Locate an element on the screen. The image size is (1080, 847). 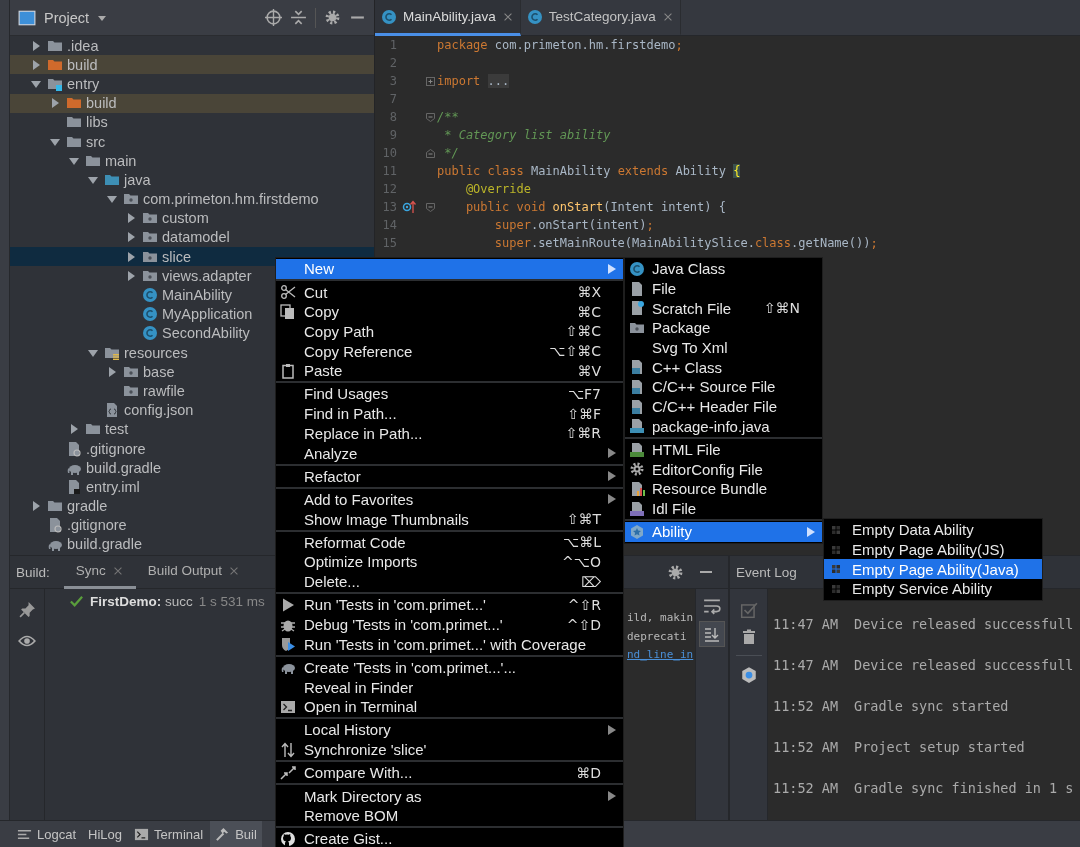
menu-item: Analyze is located at coordinates (449, 453).